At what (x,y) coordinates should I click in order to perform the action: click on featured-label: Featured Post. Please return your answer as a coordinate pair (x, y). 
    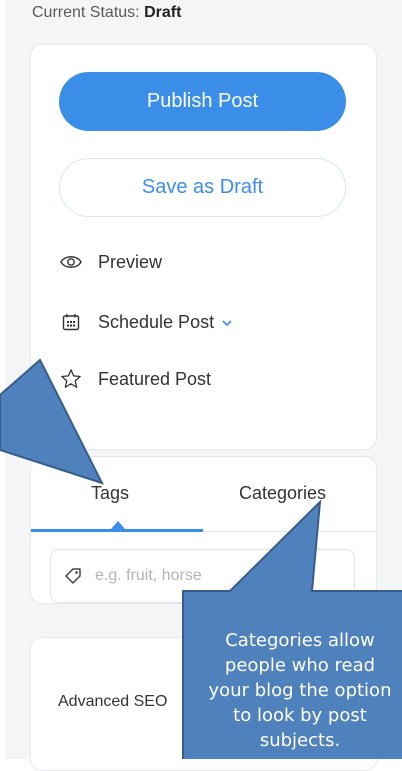
    Looking at the image, I should click on (155, 378).